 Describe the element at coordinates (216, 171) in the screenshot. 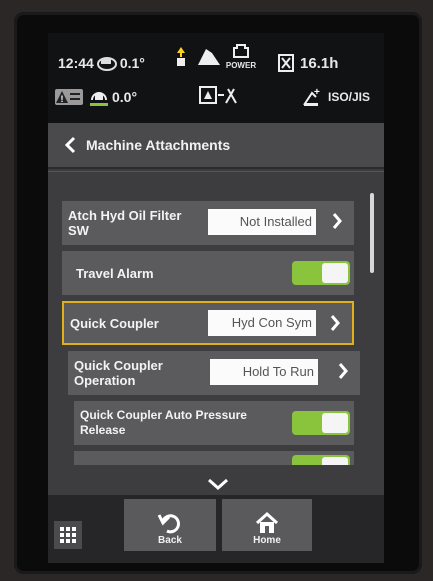

I see `header-divider` at that location.